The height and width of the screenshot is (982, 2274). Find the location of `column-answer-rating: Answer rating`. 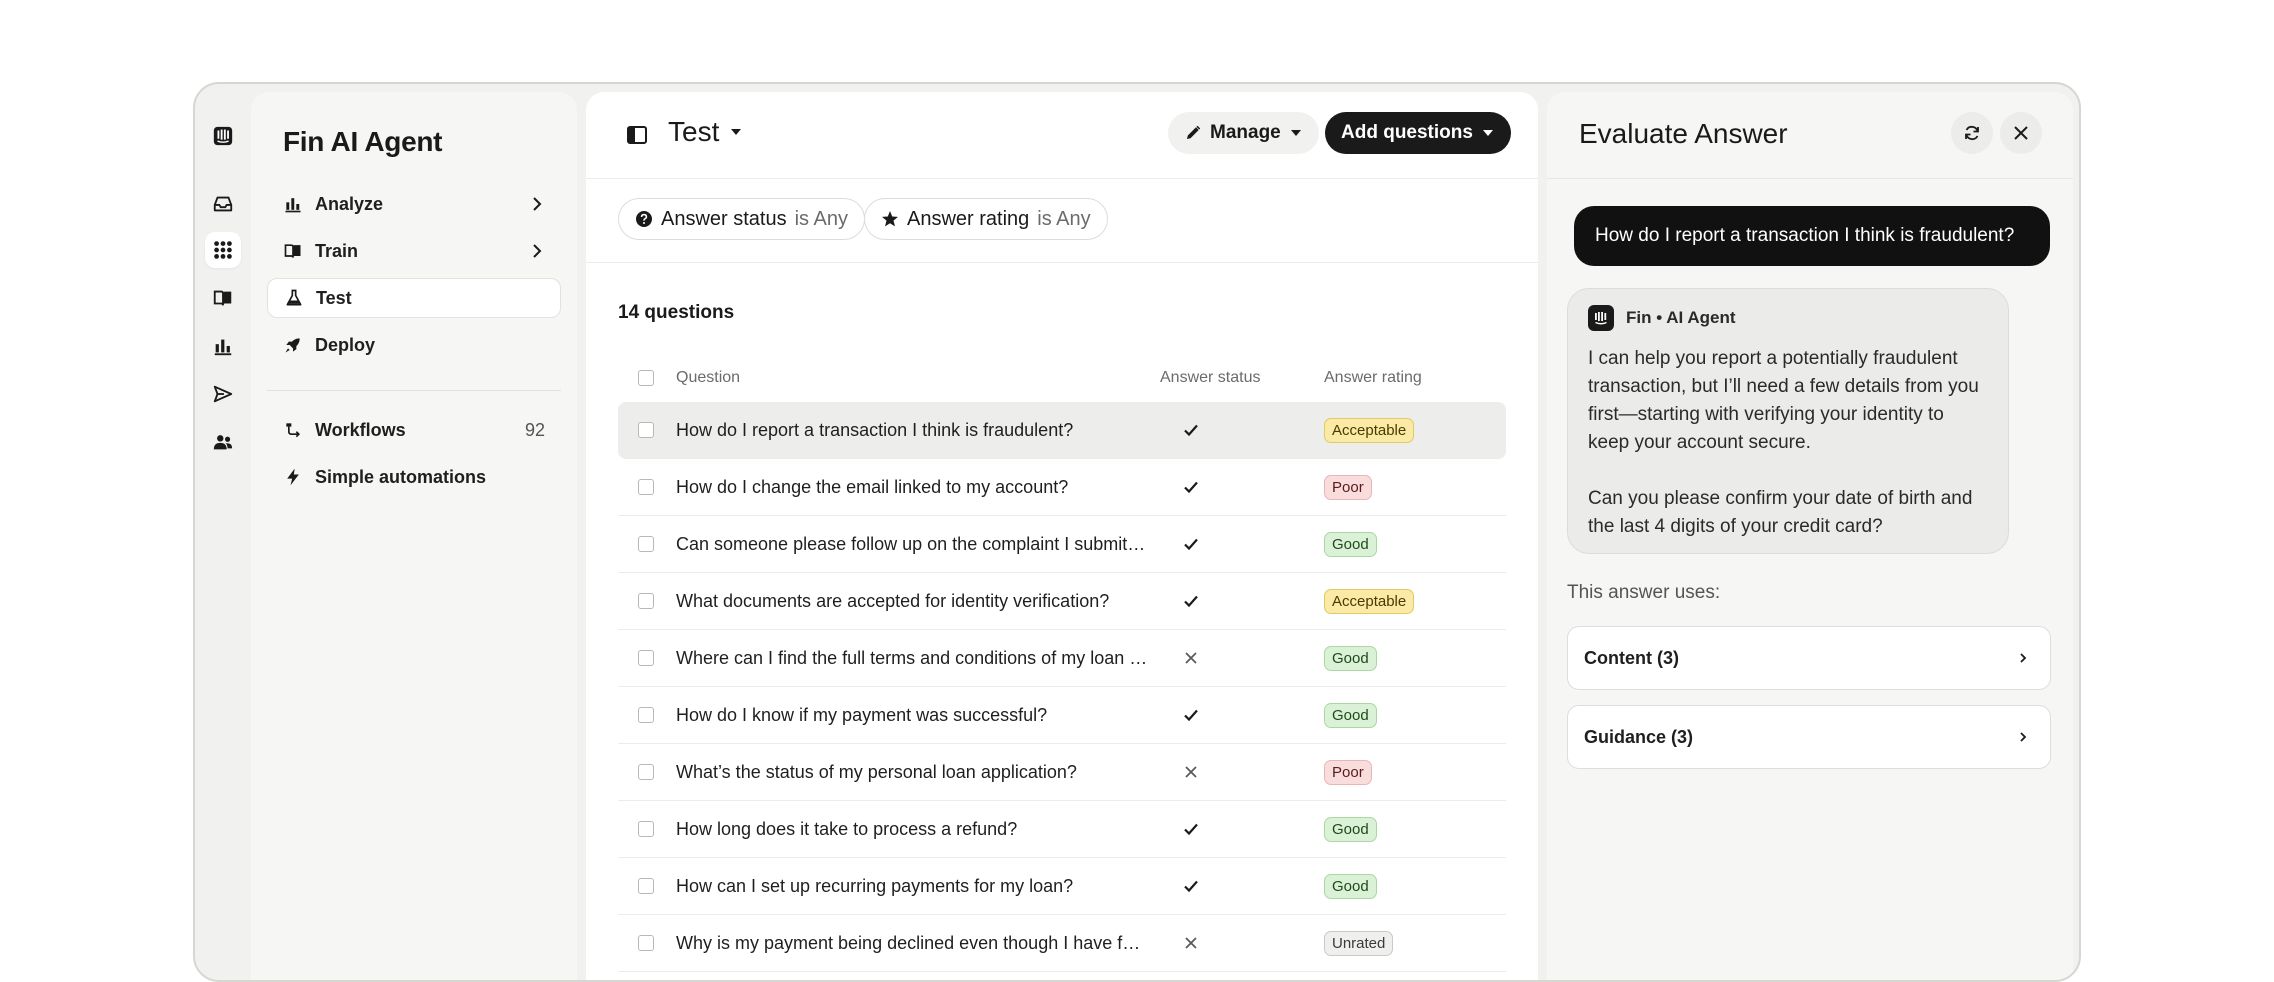

column-answer-rating: Answer rating is located at coordinates (1373, 377).